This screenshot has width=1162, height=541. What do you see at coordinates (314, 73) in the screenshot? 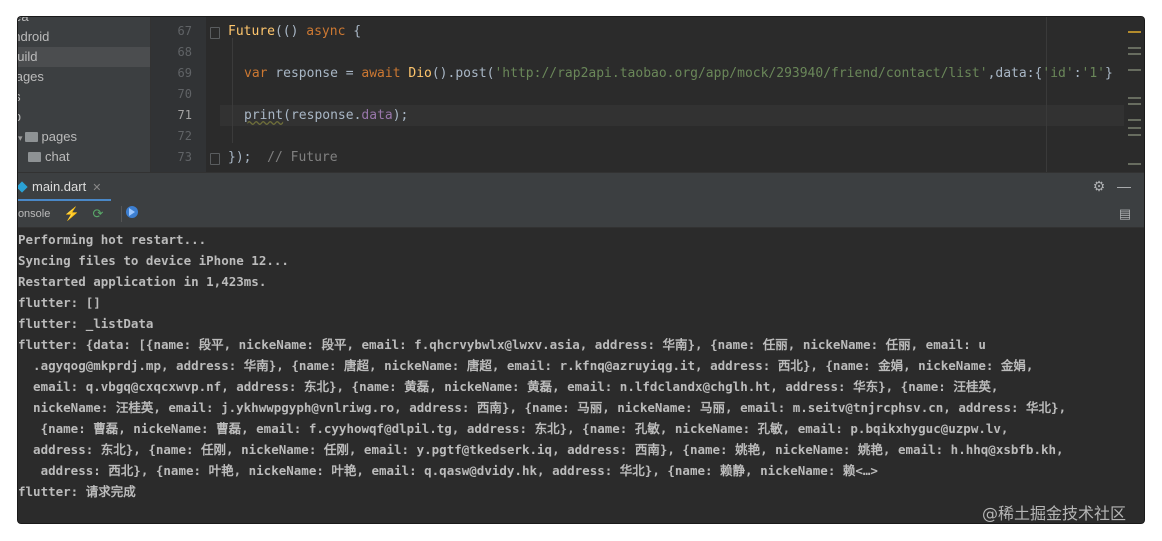
I see `token-identifier: response =` at bounding box center [314, 73].